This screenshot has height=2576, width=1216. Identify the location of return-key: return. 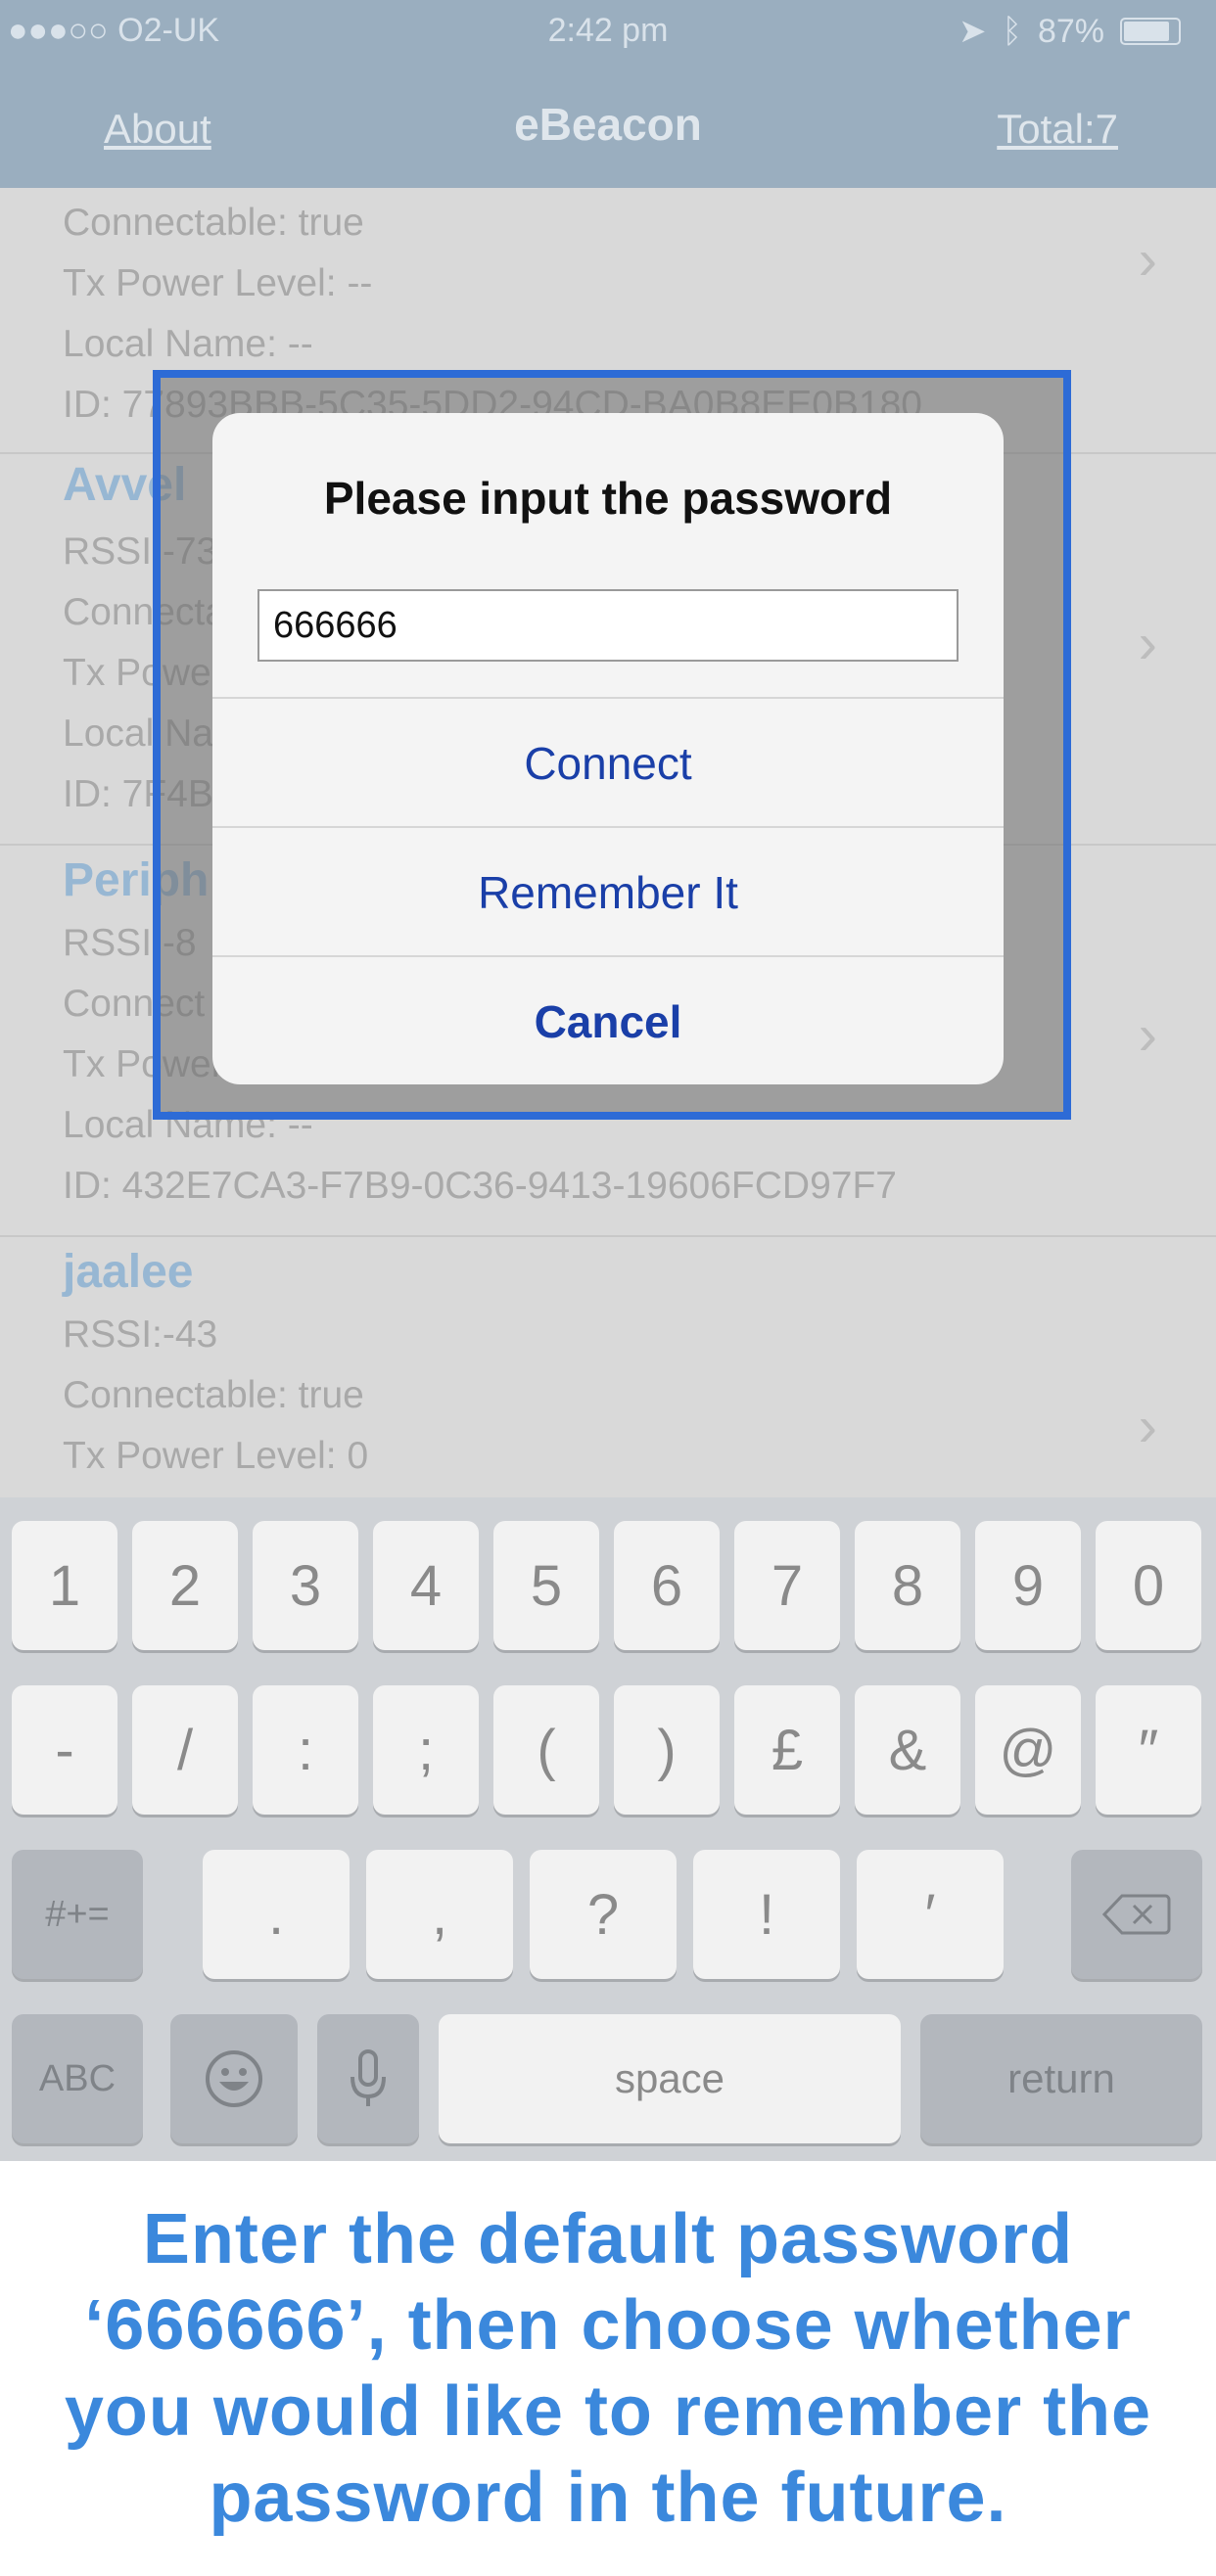
(1061, 2079).